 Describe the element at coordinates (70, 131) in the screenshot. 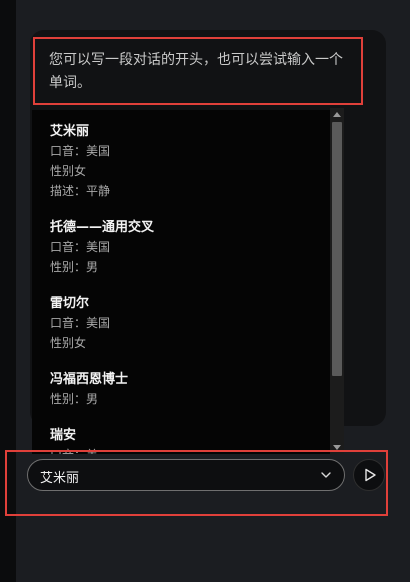

I see `voice-name: 艾米丽` at that location.